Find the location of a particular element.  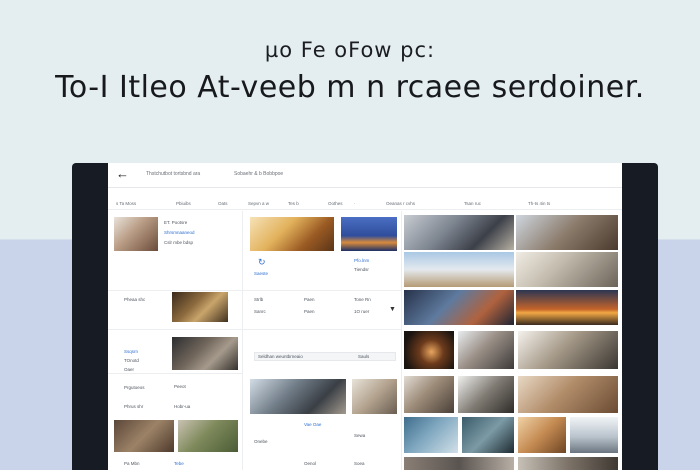

row-label: Tone Rn is located at coordinates (362, 299).